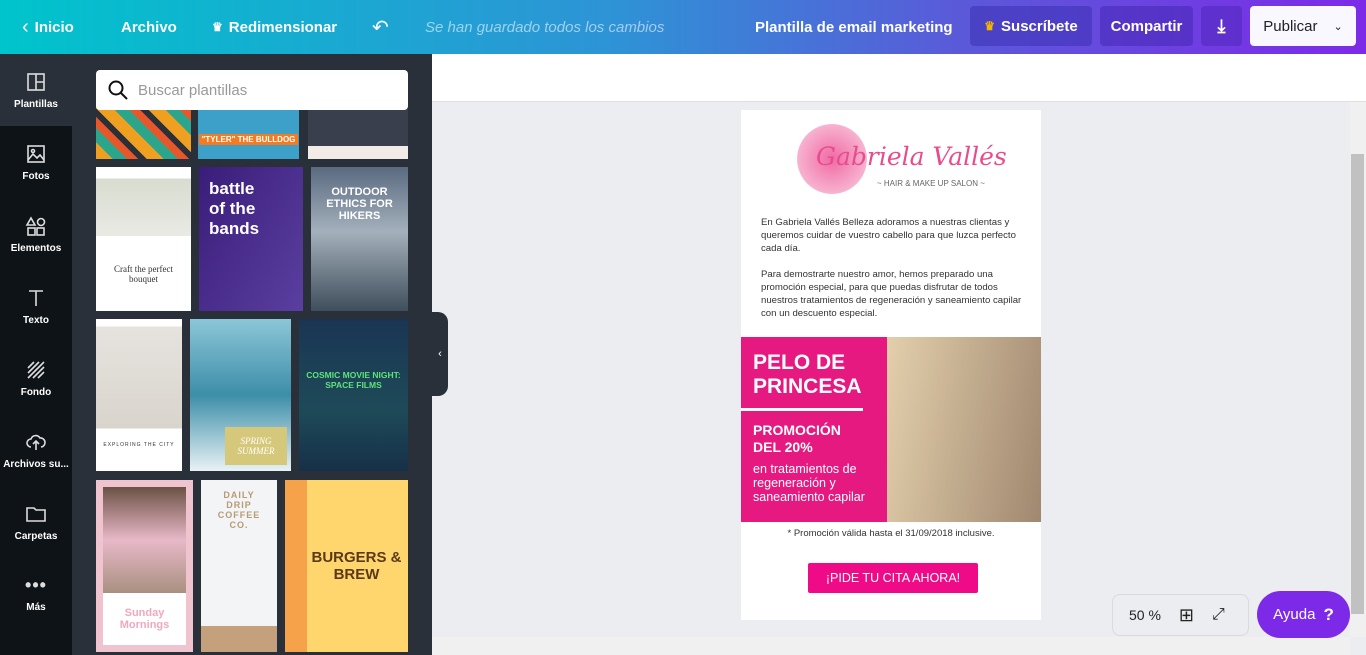  I want to click on templates-icon, so click(36, 81).